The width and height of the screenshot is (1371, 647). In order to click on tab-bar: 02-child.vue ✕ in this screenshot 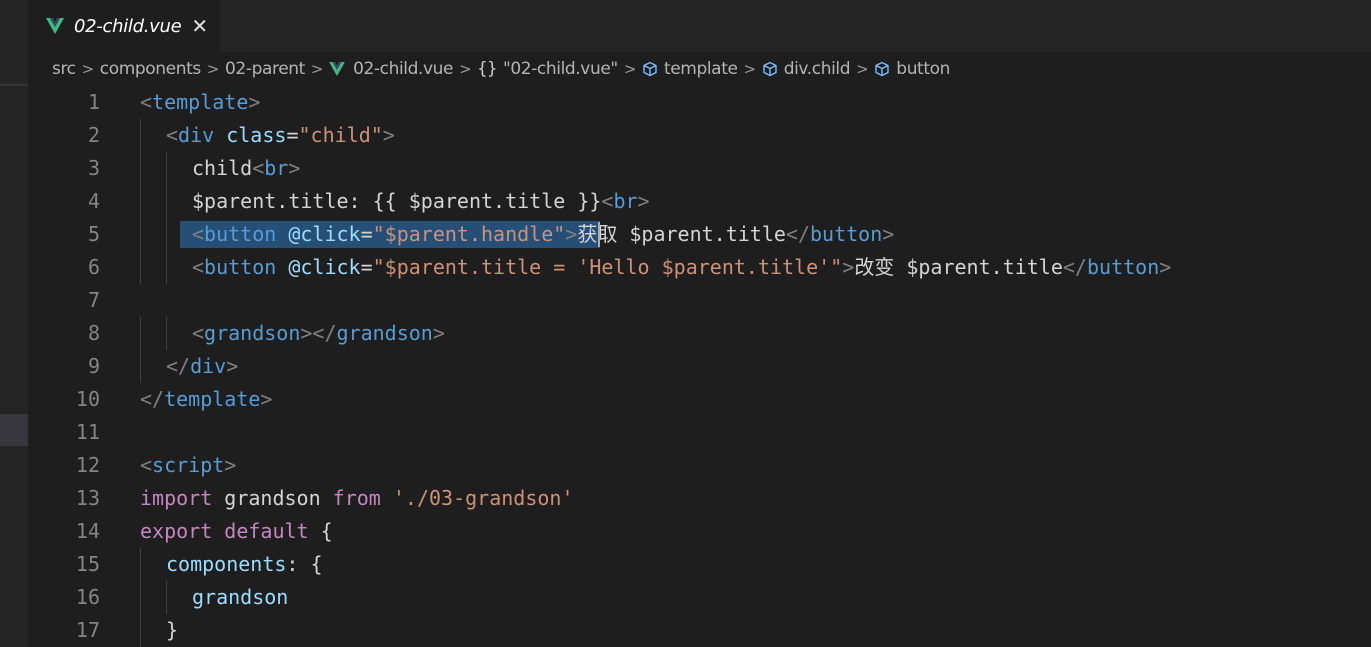, I will do `click(699, 26)`.